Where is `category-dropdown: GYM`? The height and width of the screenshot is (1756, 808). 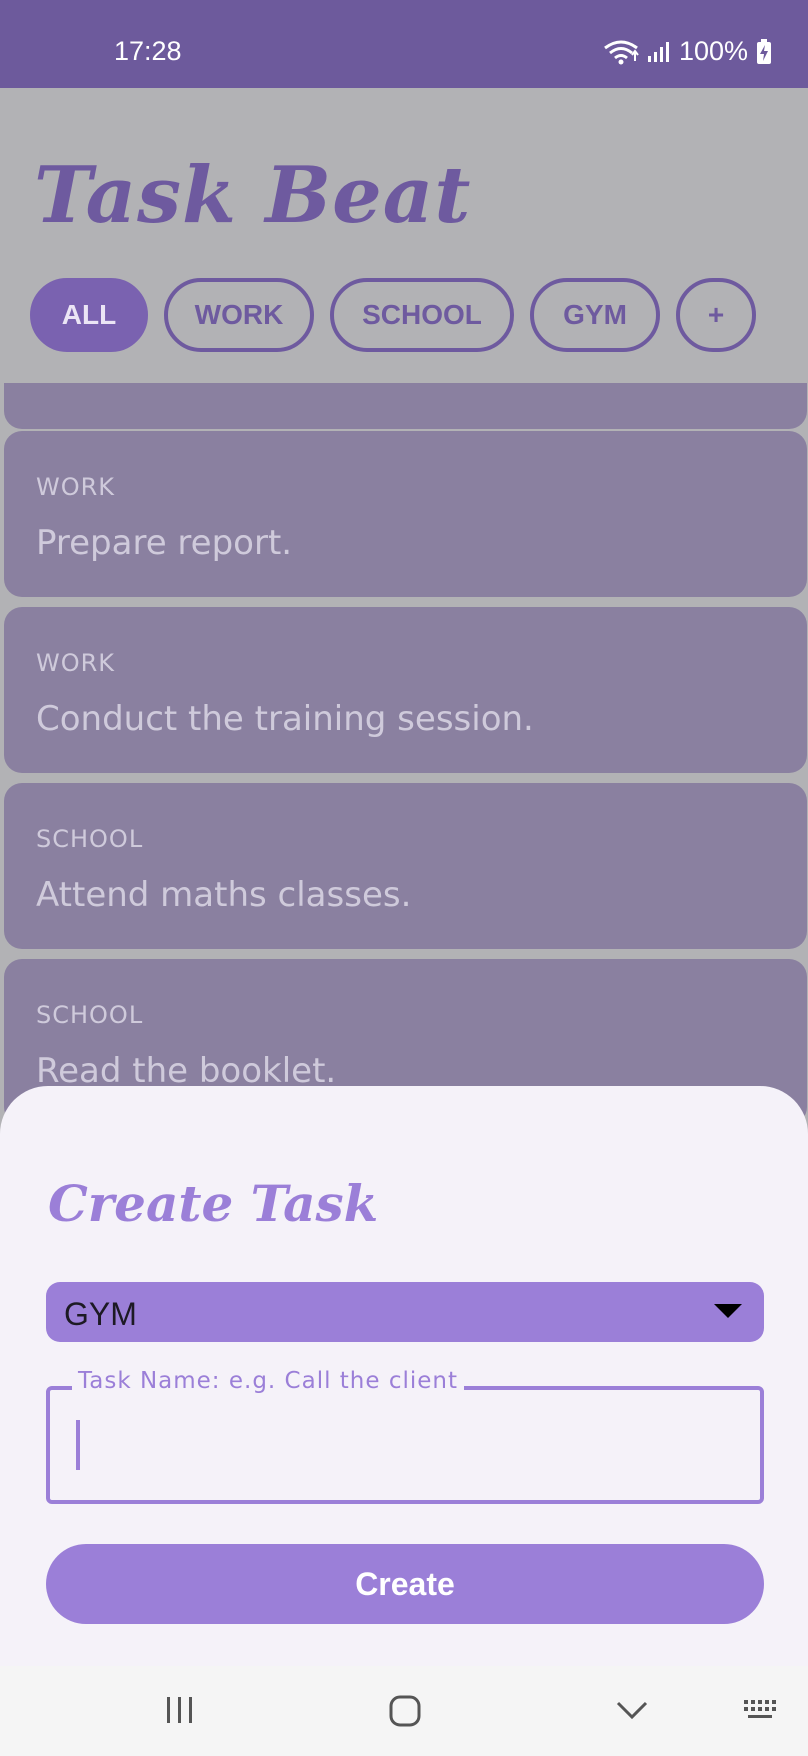
category-dropdown: GYM is located at coordinates (405, 1312).